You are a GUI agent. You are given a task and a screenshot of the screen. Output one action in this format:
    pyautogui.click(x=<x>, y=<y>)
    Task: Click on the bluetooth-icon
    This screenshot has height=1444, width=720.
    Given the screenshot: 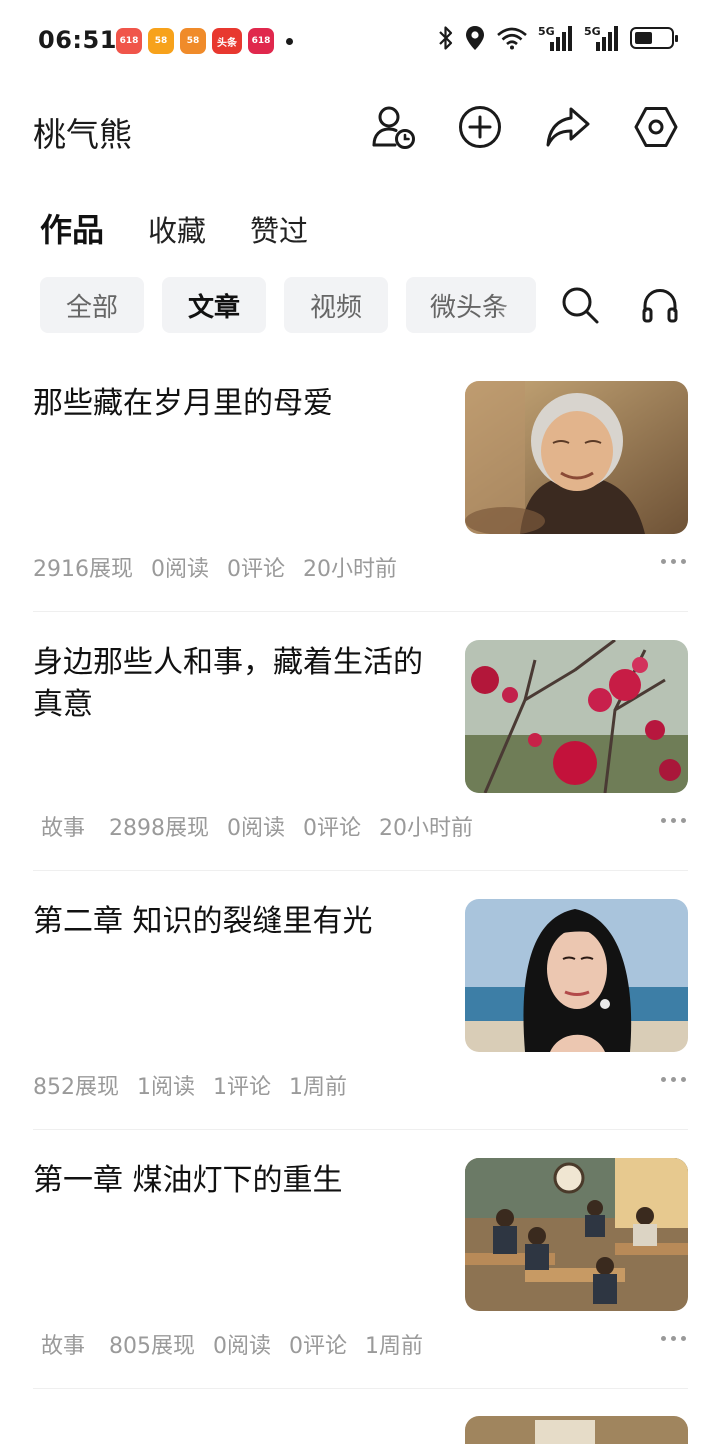 What is the action you would take?
    pyautogui.click(x=446, y=38)
    